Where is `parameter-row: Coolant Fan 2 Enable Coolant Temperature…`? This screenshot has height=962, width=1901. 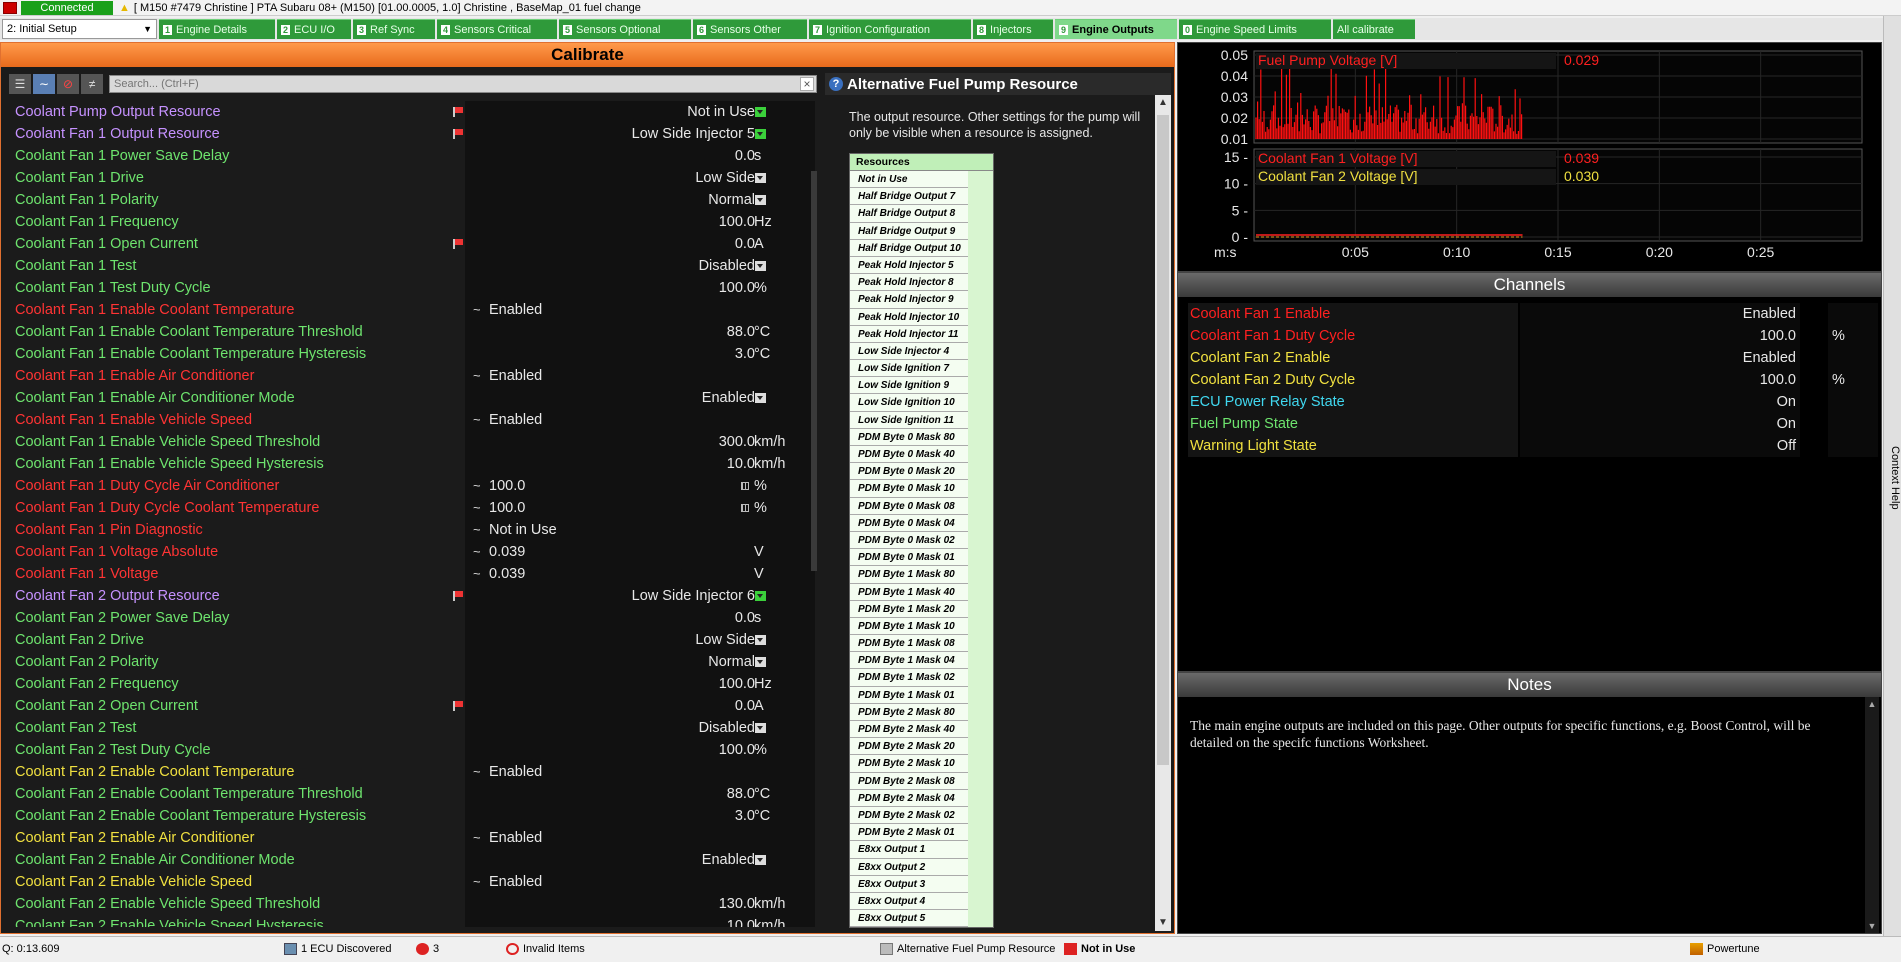
parameter-row: Coolant Fan 2 Enable Coolant Temperature… is located at coordinates (412, 794).